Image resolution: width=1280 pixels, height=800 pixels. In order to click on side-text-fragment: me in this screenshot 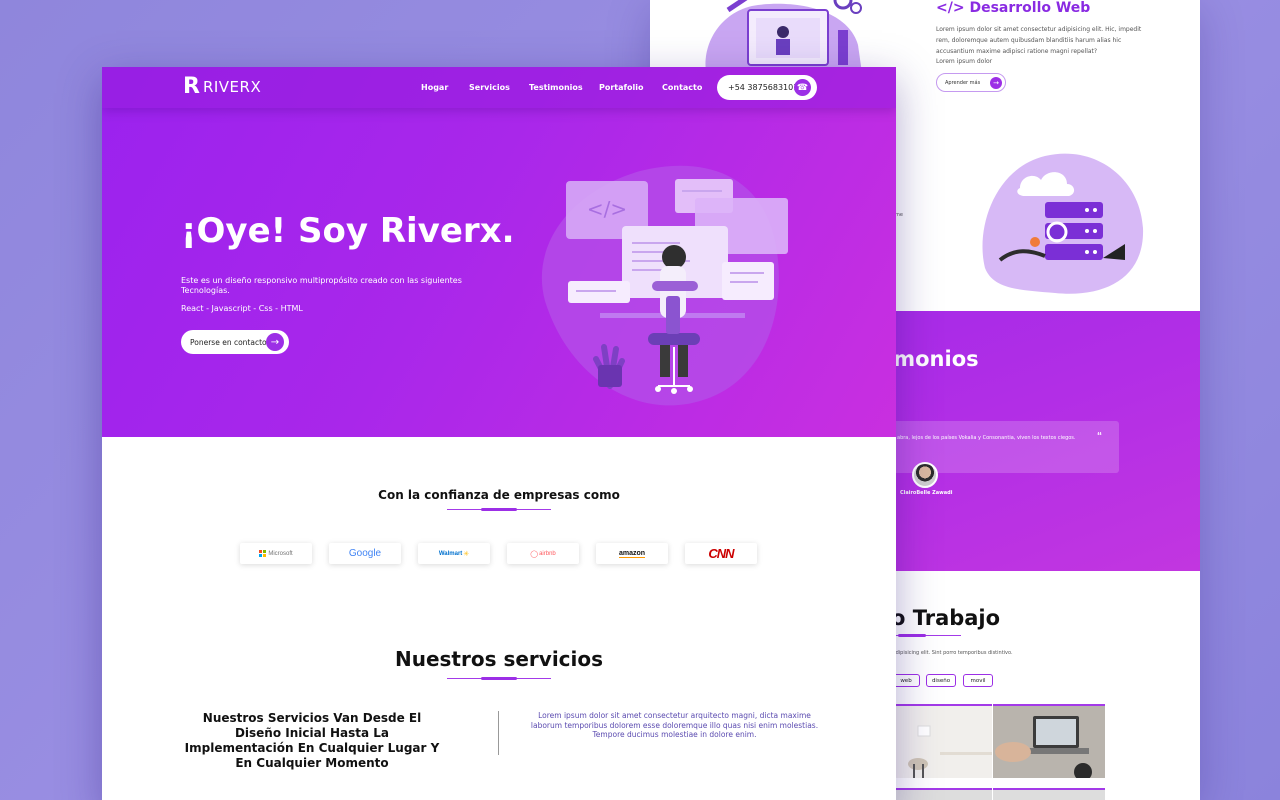, I will do `click(899, 215)`.